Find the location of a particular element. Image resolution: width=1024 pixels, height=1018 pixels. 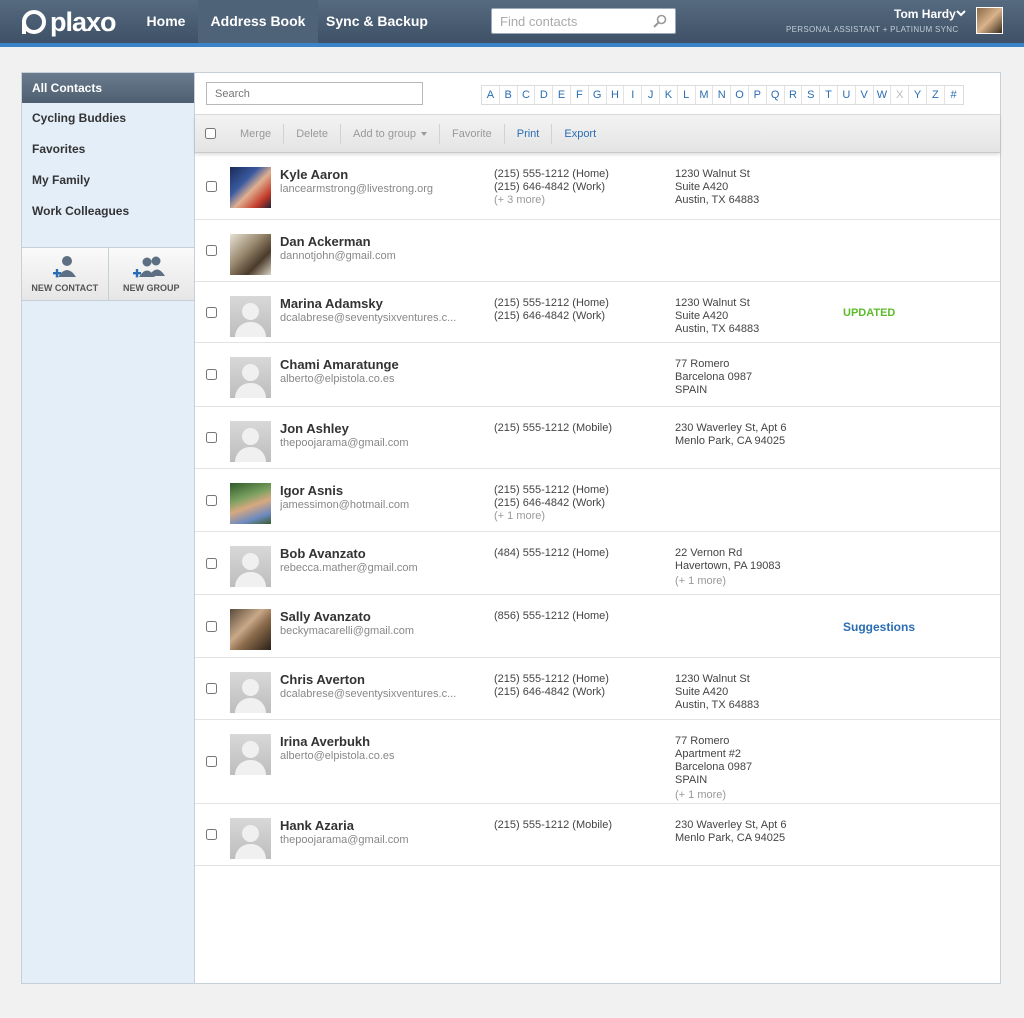

alpha-filter-p: P is located at coordinates (758, 95).